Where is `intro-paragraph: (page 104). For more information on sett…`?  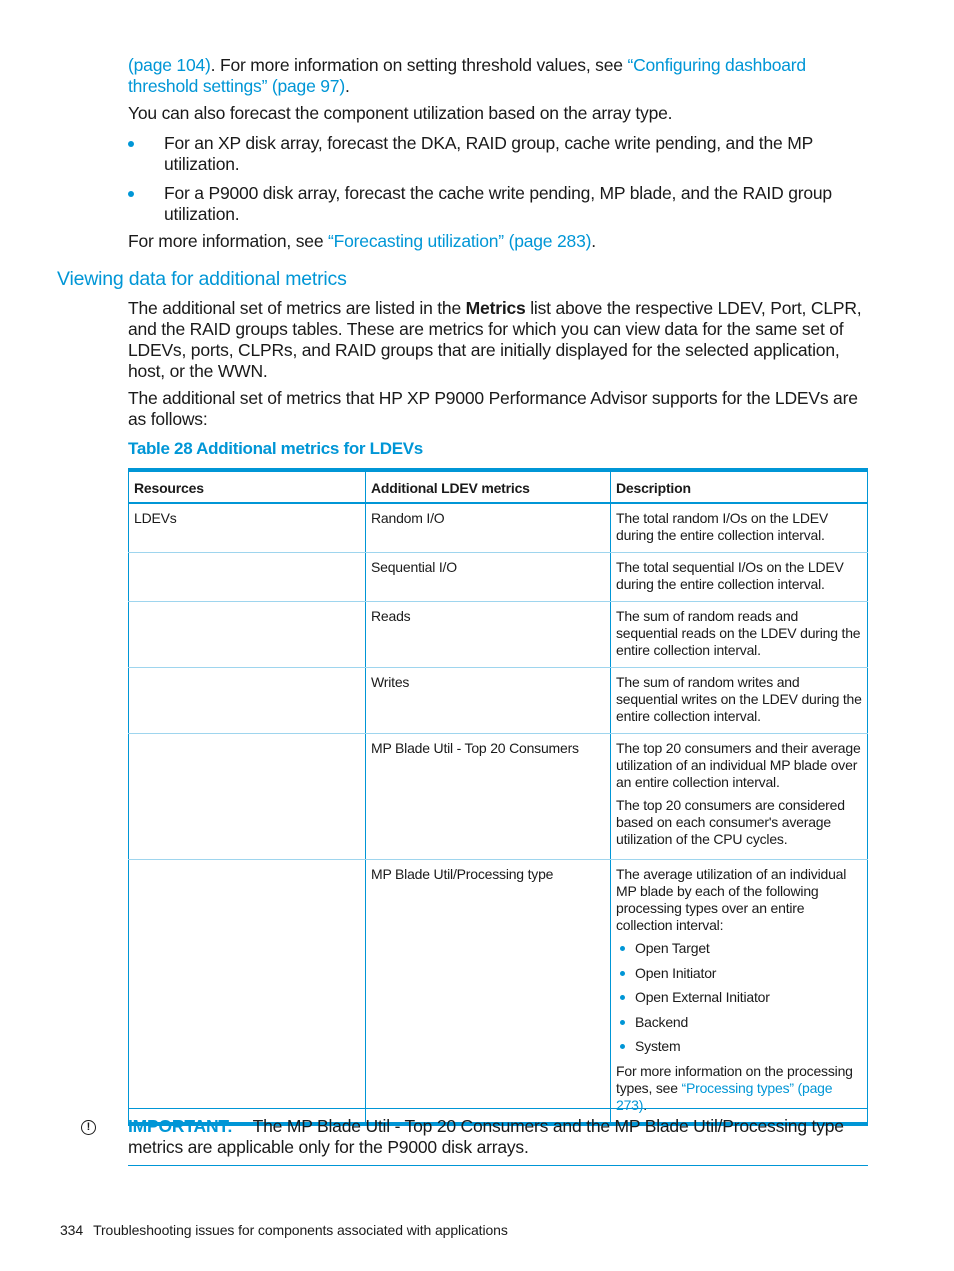
intro-paragraph: (page 104). For more information on sett… is located at coordinates (467, 75).